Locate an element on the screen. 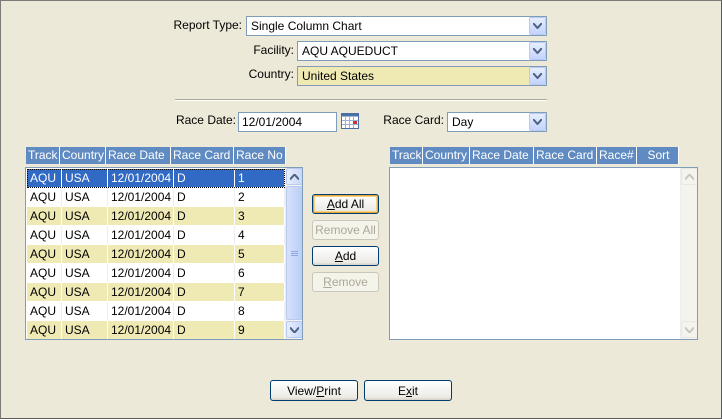 The width and height of the screenshot is (722, 419). table-row: AQU USA 12/01/2004 D 5 is located at coordinates (156, 254).